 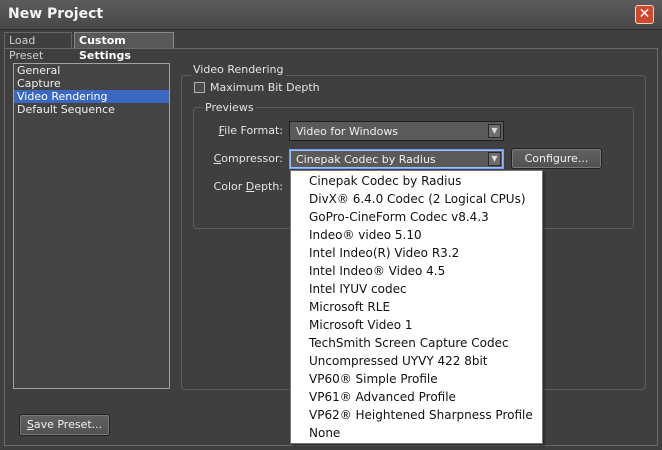 I want to click on close-icon: ✕, so click(x=644, y=14).